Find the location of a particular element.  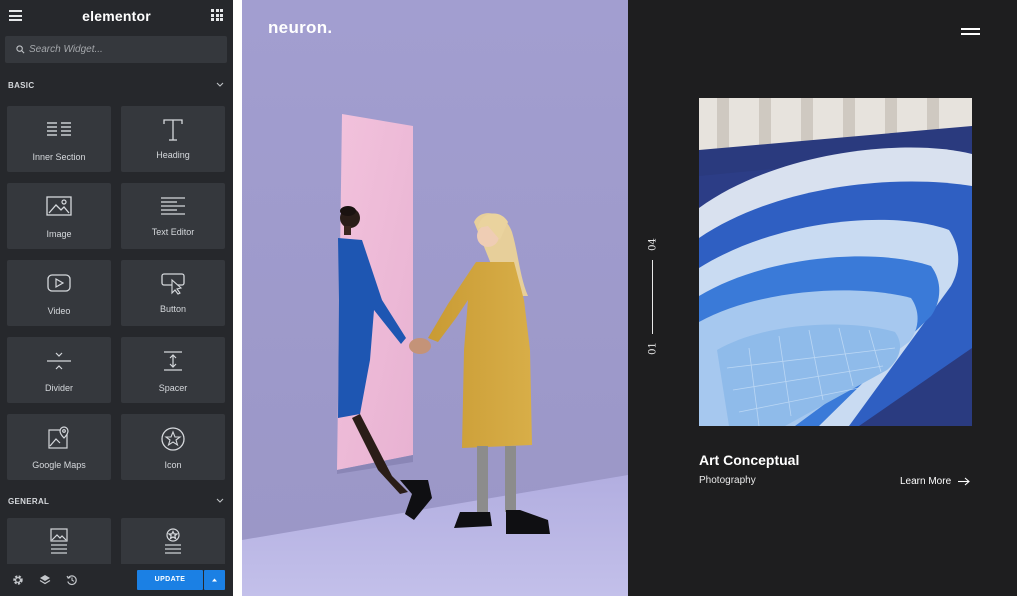

history-icon is located at coordinates (72, 580).